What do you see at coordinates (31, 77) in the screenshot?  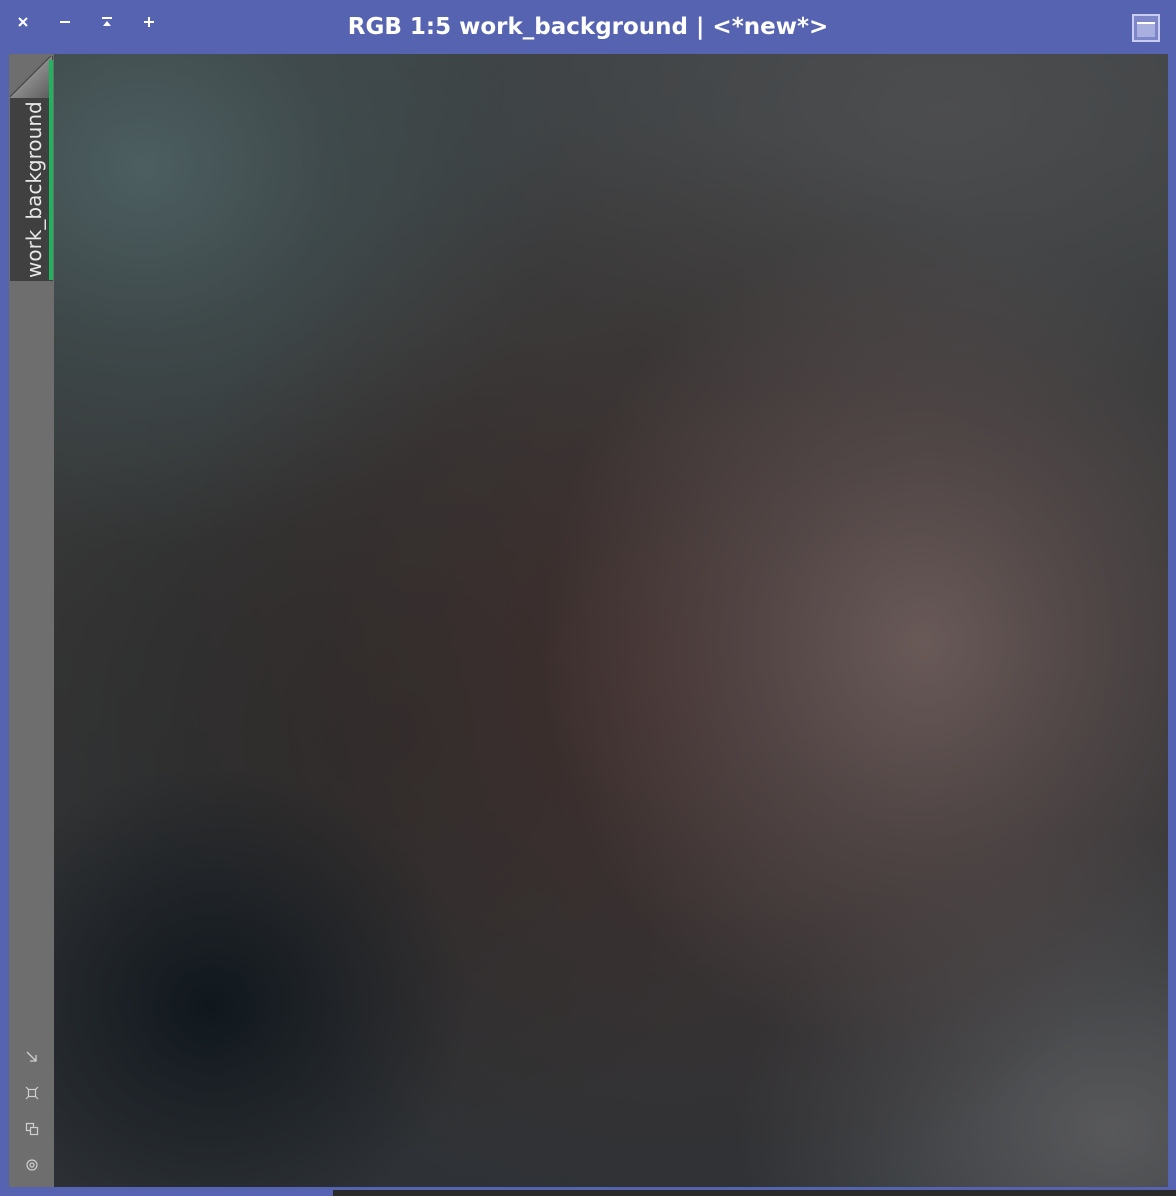 I see `tab-corner` at bounding box center [31, 77].